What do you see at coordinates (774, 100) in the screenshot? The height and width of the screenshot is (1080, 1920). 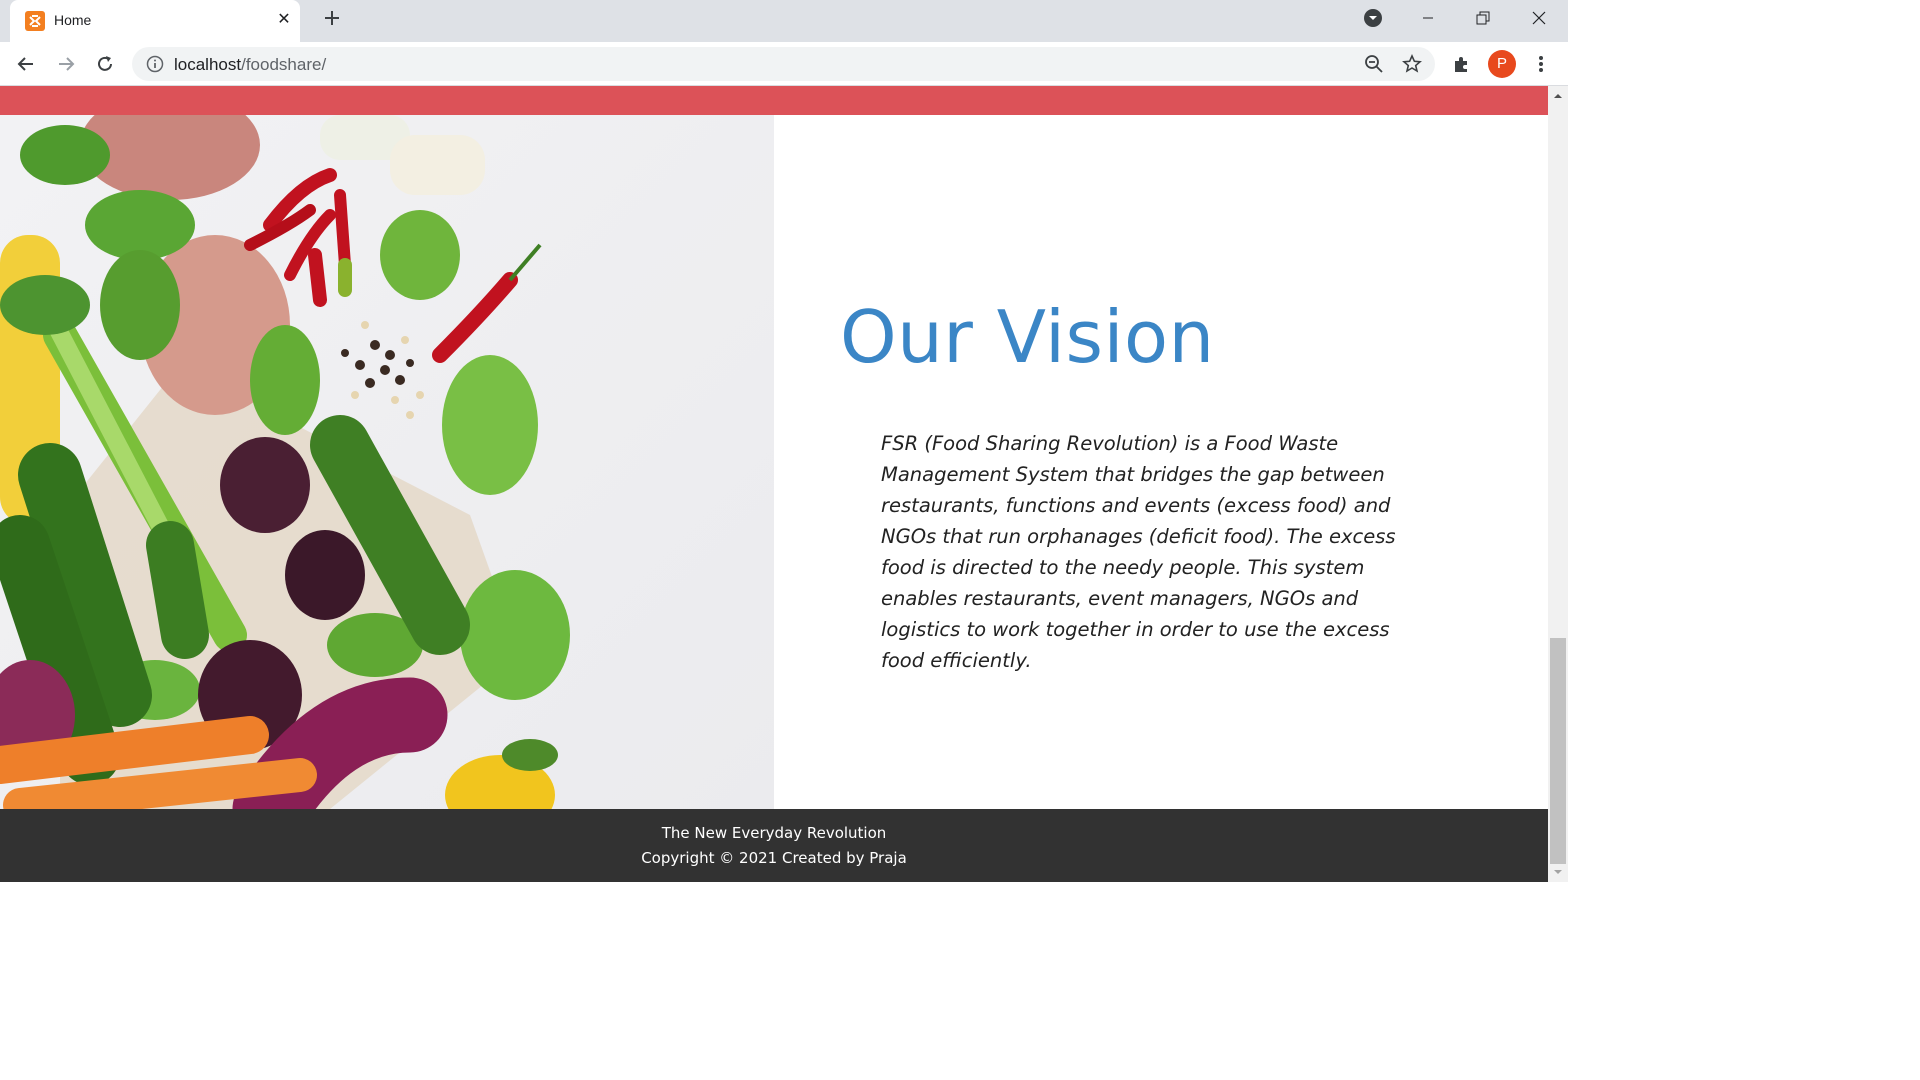 I see `header-band` at bounding box center [774, 100].